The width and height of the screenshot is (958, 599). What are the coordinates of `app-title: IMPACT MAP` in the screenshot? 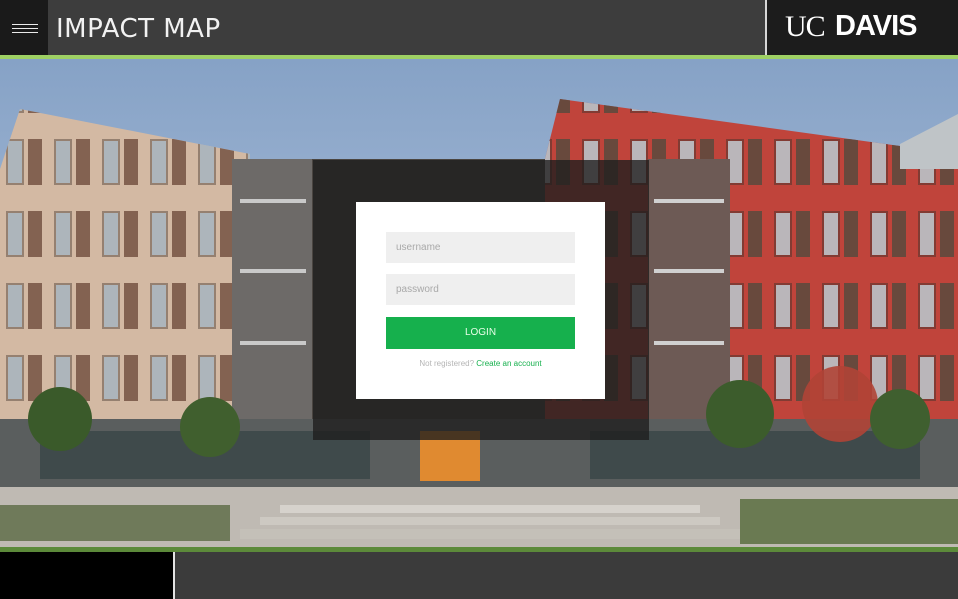 It's located at (138, 29).